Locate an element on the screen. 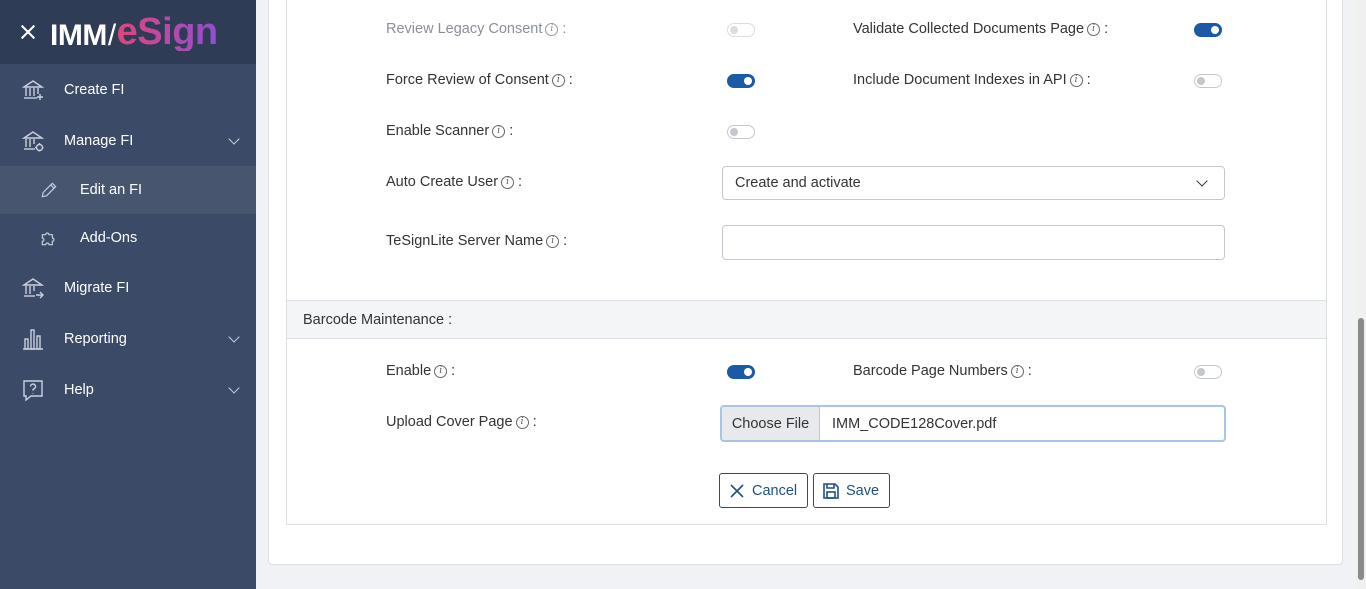 The height and width of the screenshot is (589, 1366). cover-page-file-input: Choose File IMM_CODE128Cover.pdf is located at coordinates (973, 423).